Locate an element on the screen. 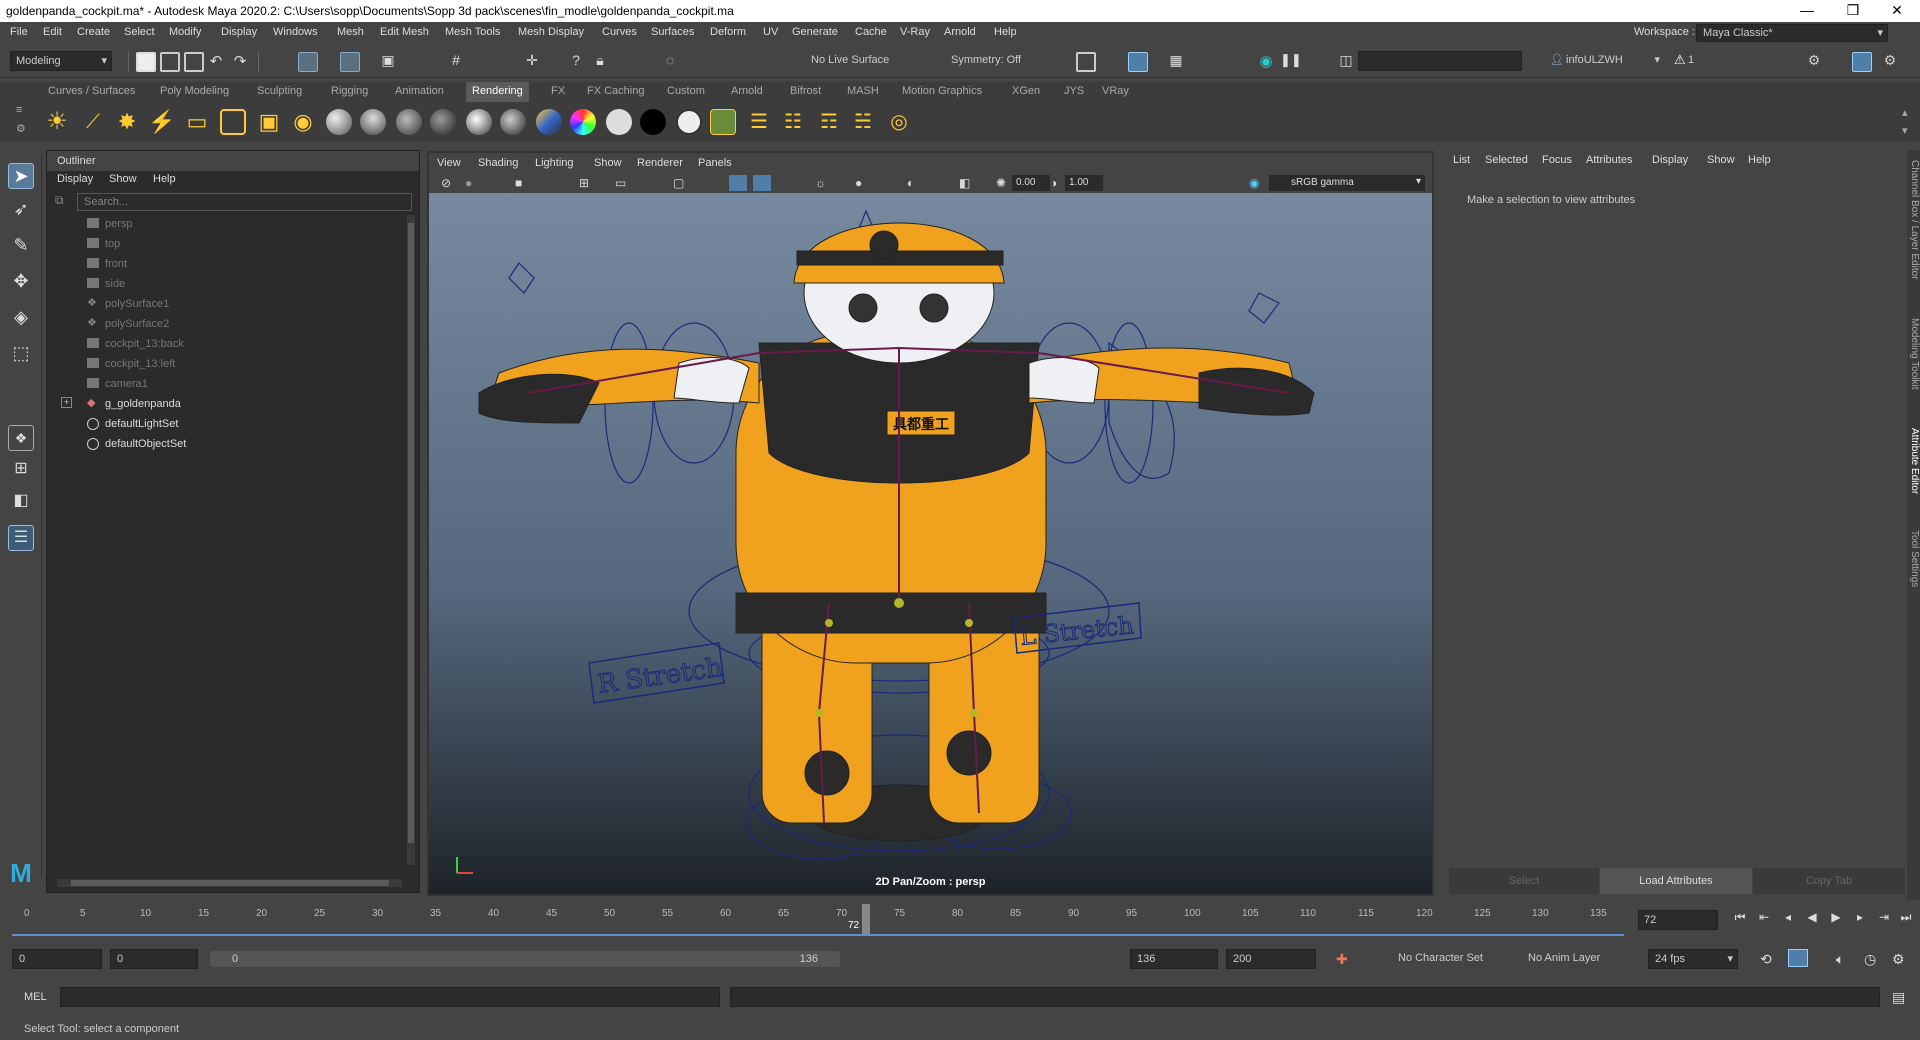 This screenshot has width=1920, height=1040. shelf-tab-fx-caching: FX Caching is located at coordinates (615, 91).